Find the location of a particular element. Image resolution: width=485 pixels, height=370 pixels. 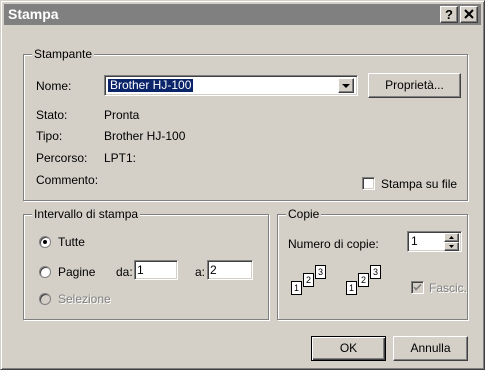

comment-label: Commento: is located at coordinates (67, 180).